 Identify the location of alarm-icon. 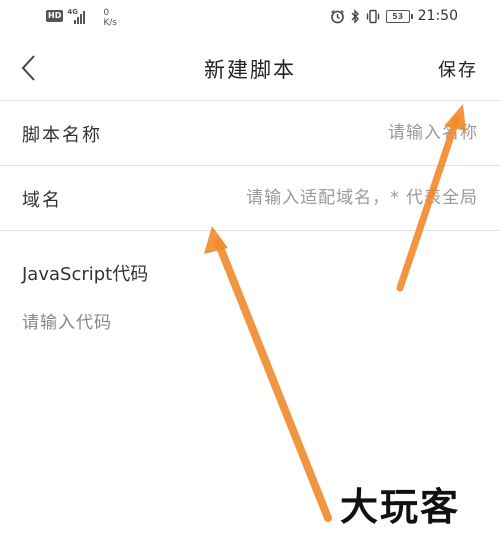
(337, 16).